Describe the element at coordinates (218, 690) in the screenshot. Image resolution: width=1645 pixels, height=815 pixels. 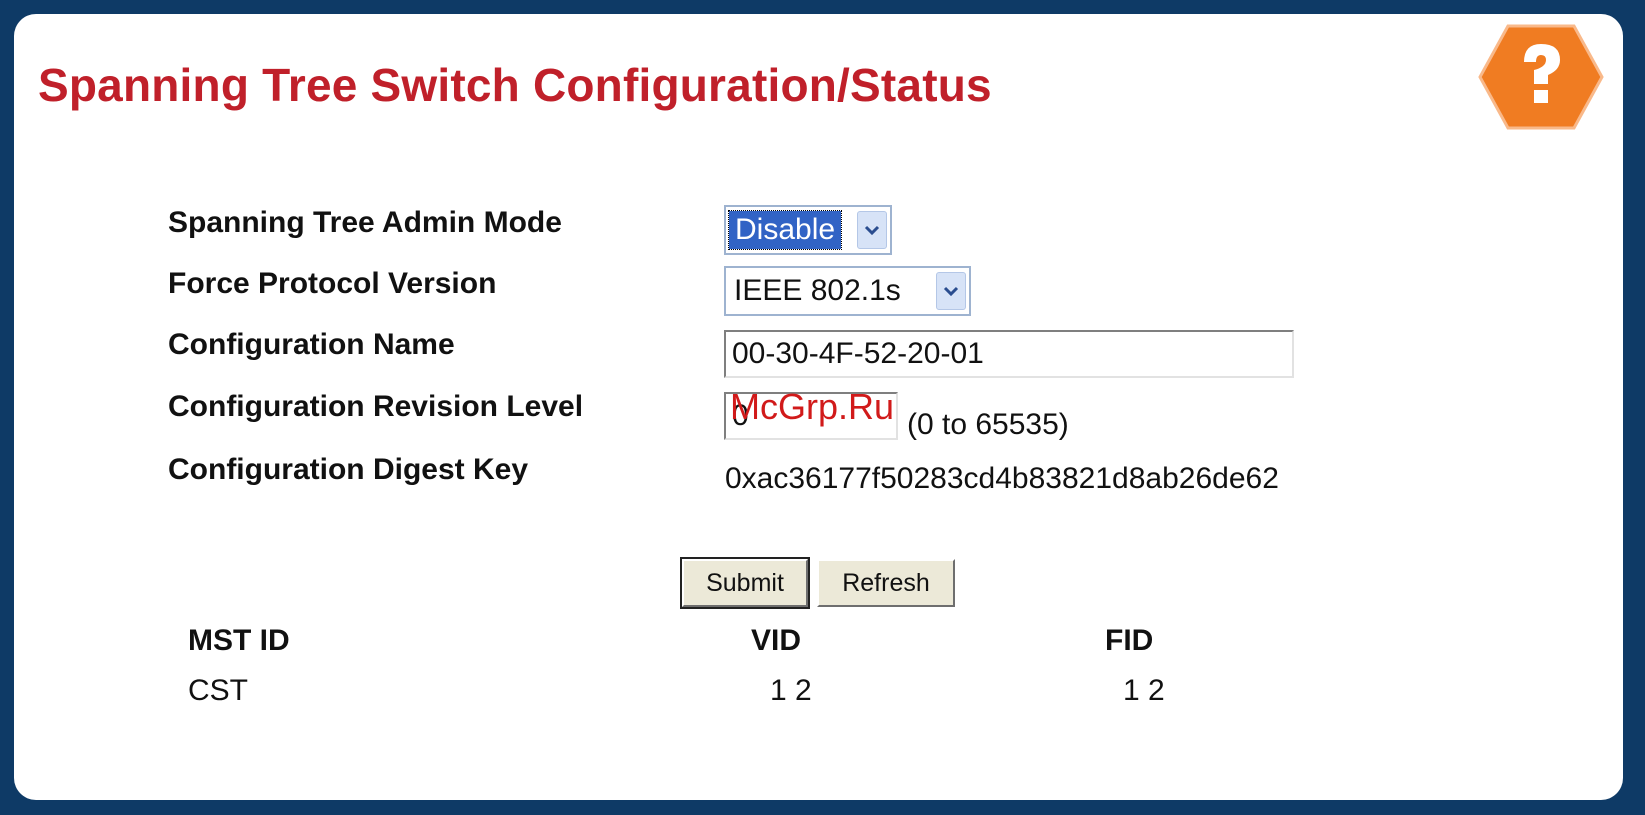
I see `mst-id-cell: CST` at that location.